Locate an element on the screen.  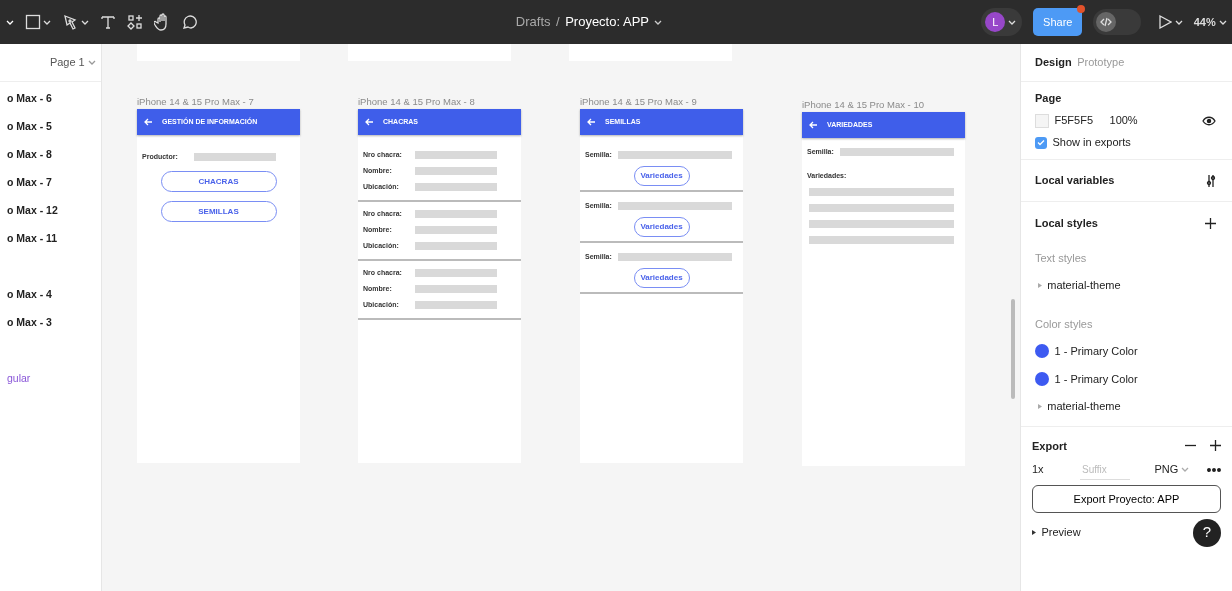
section-title: Local variables is located at coordinates (1075, 181).